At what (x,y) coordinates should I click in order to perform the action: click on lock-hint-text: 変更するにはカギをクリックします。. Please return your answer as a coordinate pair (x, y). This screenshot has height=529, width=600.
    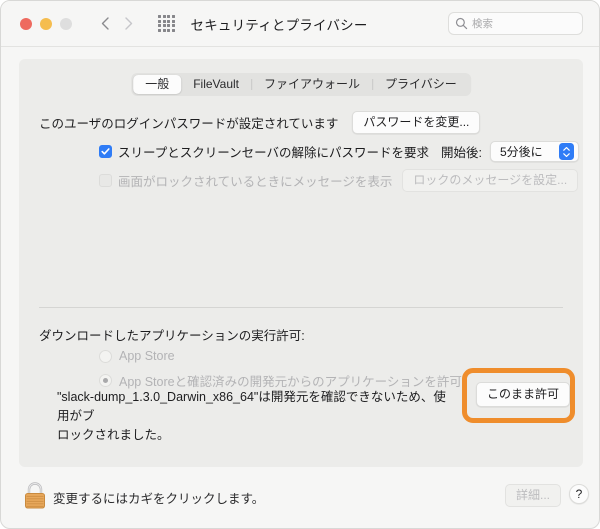
    Looking at the image, I should click on (159, 499).